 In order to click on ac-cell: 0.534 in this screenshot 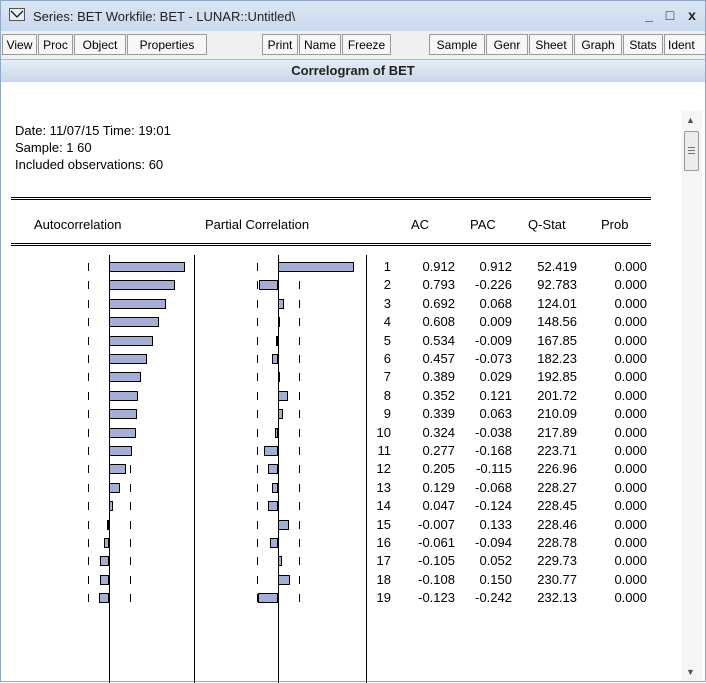, I will do `click(438, 340)`.